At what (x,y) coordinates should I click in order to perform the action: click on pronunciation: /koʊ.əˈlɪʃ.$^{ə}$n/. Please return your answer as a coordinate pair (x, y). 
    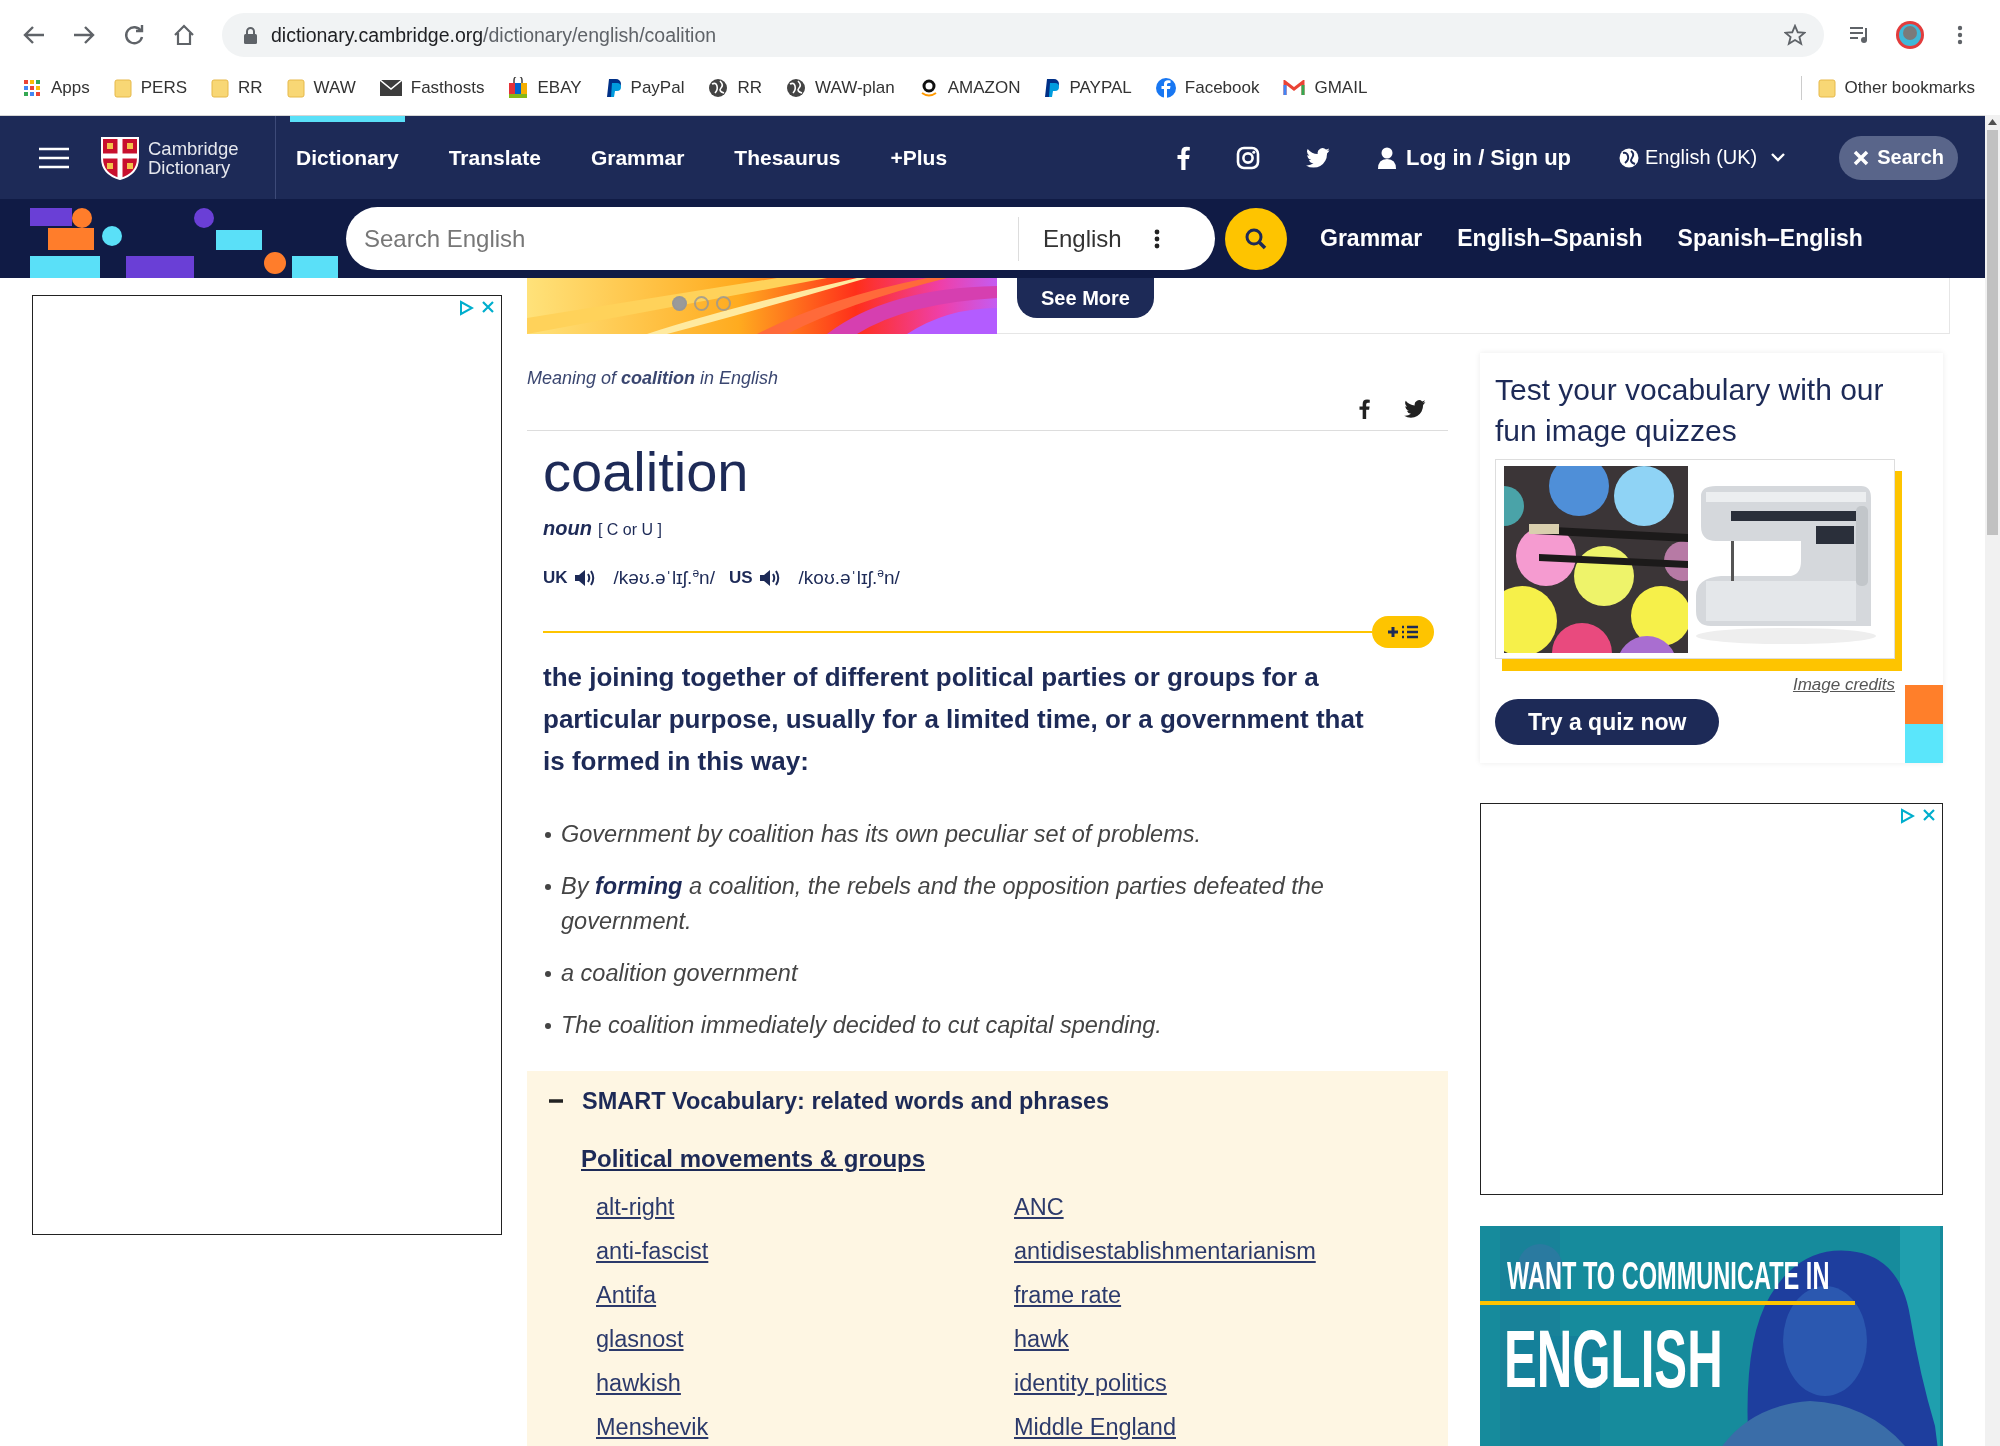
    Looking at the image, I should click on (849, 578).